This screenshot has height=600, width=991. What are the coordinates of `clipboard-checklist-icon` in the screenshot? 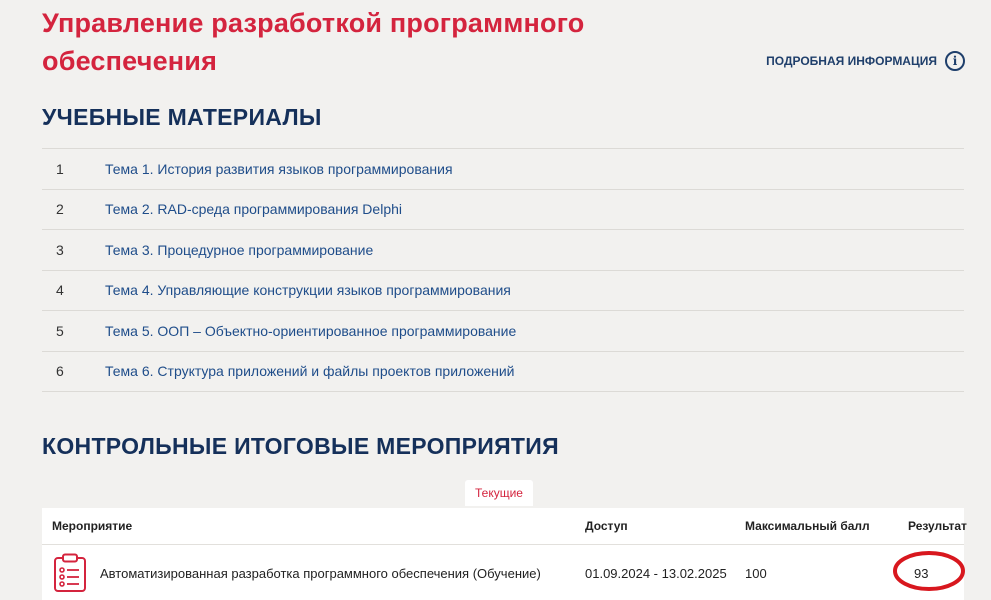 It's located at (70, 572).